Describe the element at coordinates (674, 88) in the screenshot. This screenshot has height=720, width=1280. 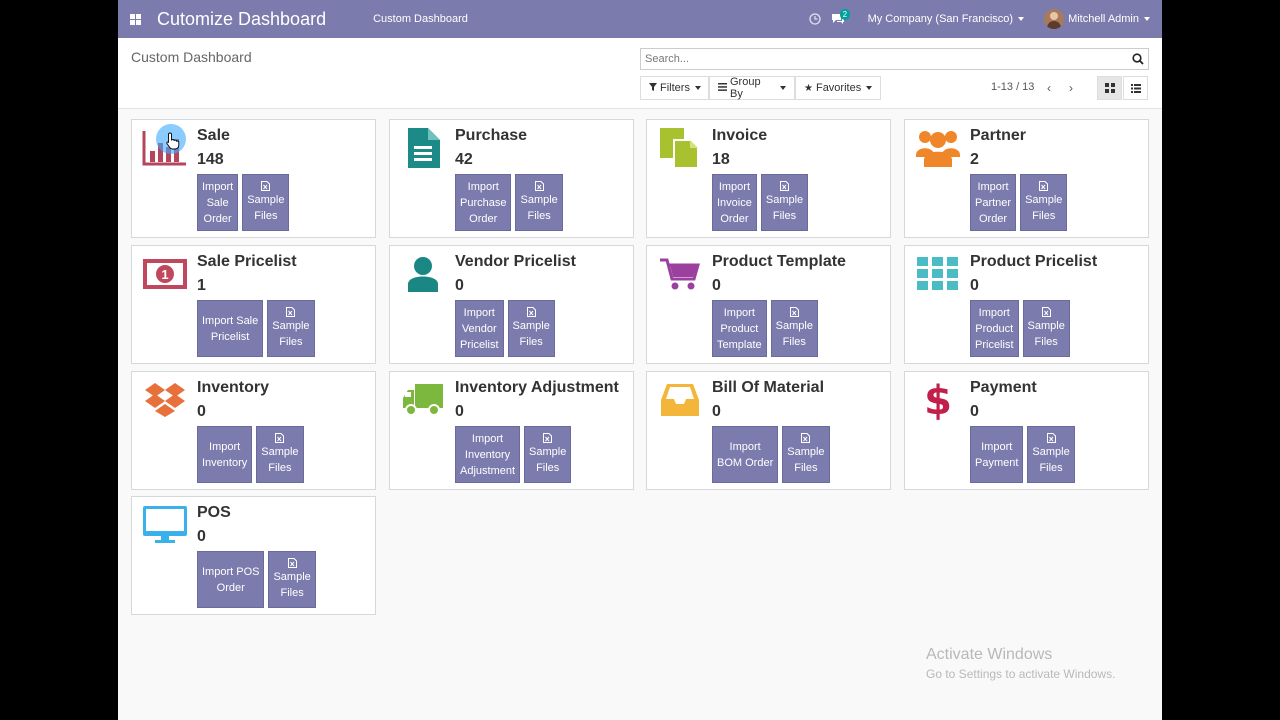
I see `filters-button: Filters` at that location.